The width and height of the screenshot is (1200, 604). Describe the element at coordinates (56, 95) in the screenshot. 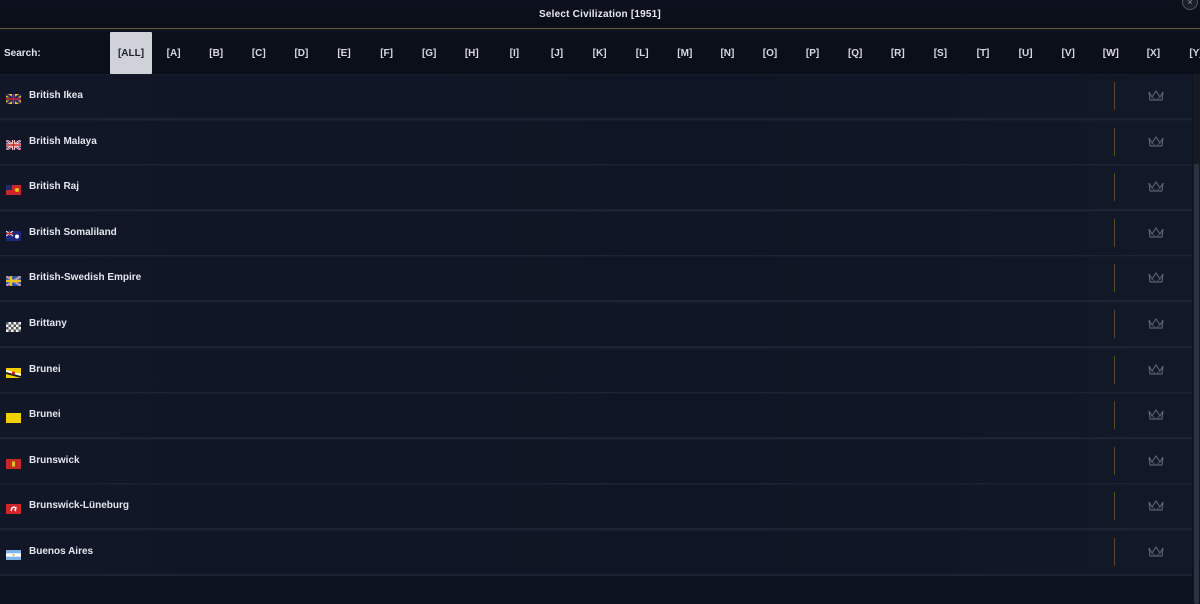

I see `civilization-name: British Ikea` at that location.